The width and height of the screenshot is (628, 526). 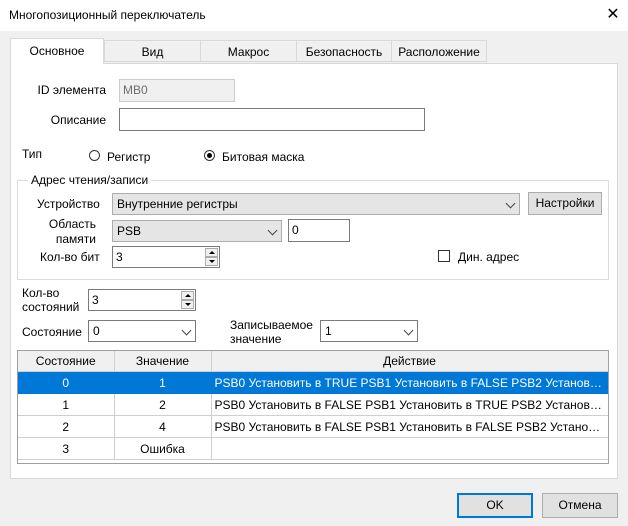 I want to click on tab-macro: Макрос, so click(x=248, y=51).